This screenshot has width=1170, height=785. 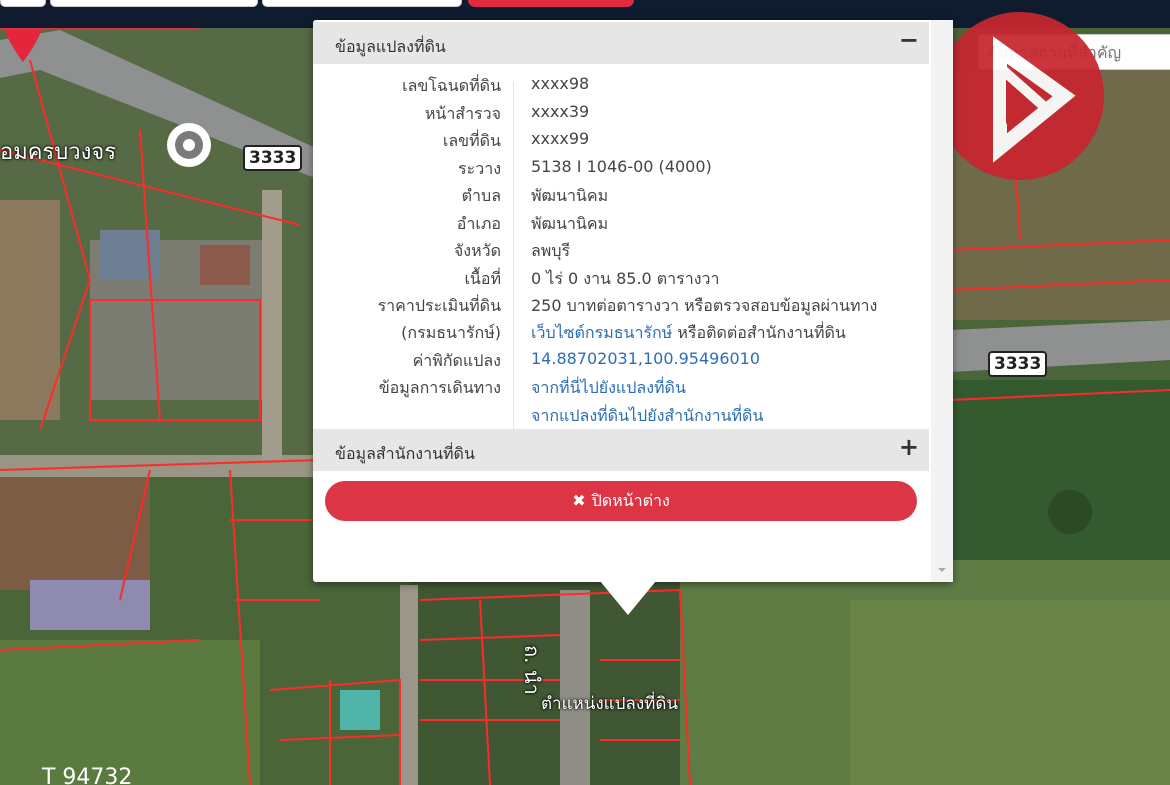 I want to click on row-label: เลขที่ดิน, so click(x=471, y=140).